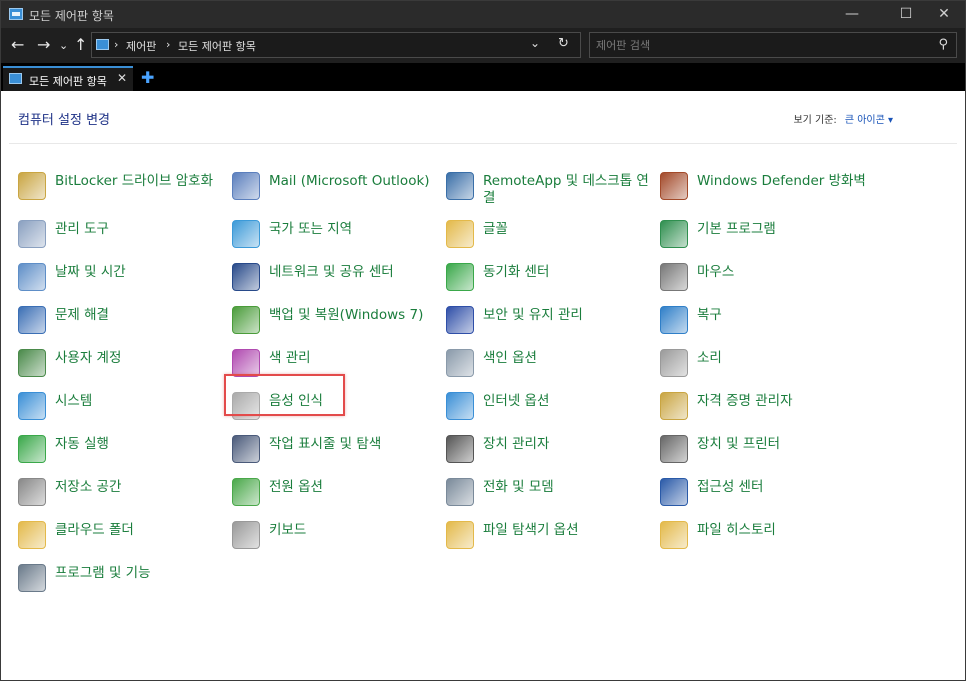 The image size is (966, 681). What do you see at coordinates (337, 450) in the screenshot?
I see `control-panel-item: 작업 표시줄 및 탐색` at bounding box center [337, 450].